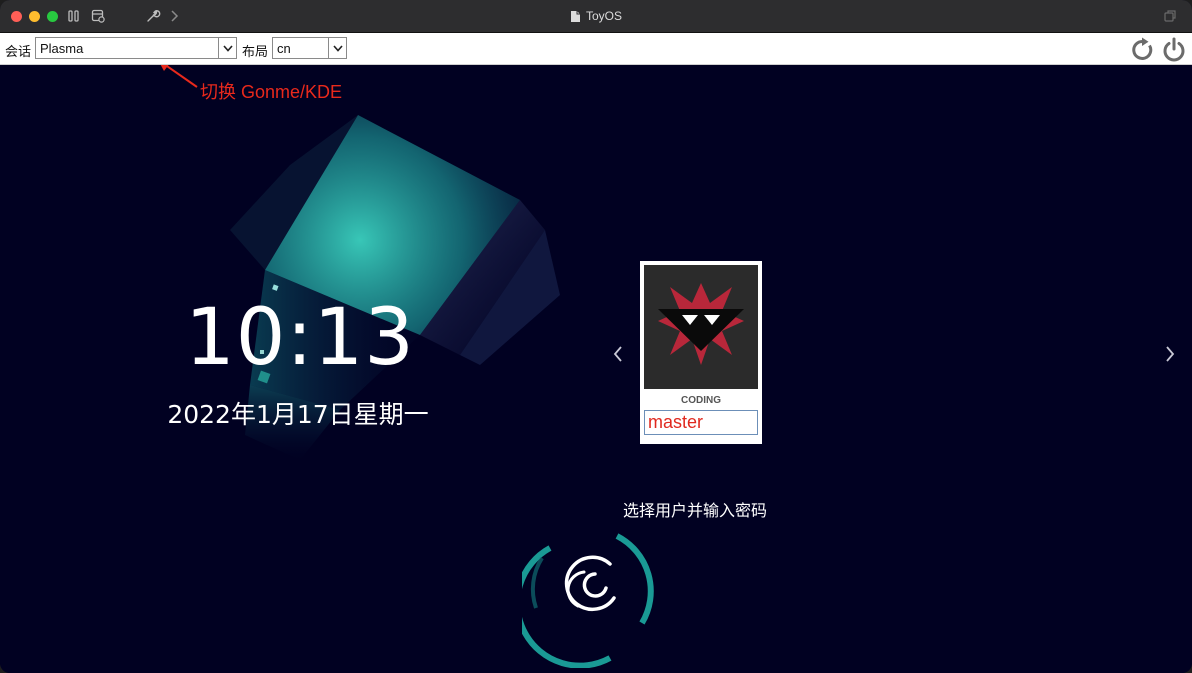 The width and height of the screenshot is (1192, 673). I want to click on chevron-left-icon, so click(618, 354).